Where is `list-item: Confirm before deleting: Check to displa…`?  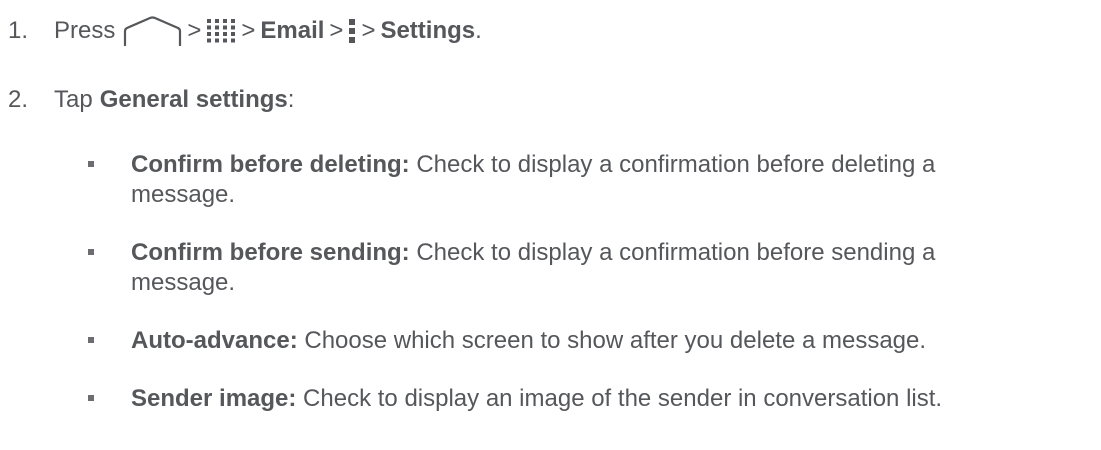 list-item: Confirm before deleting: Check to displa… is located at coordinates (611, 180).